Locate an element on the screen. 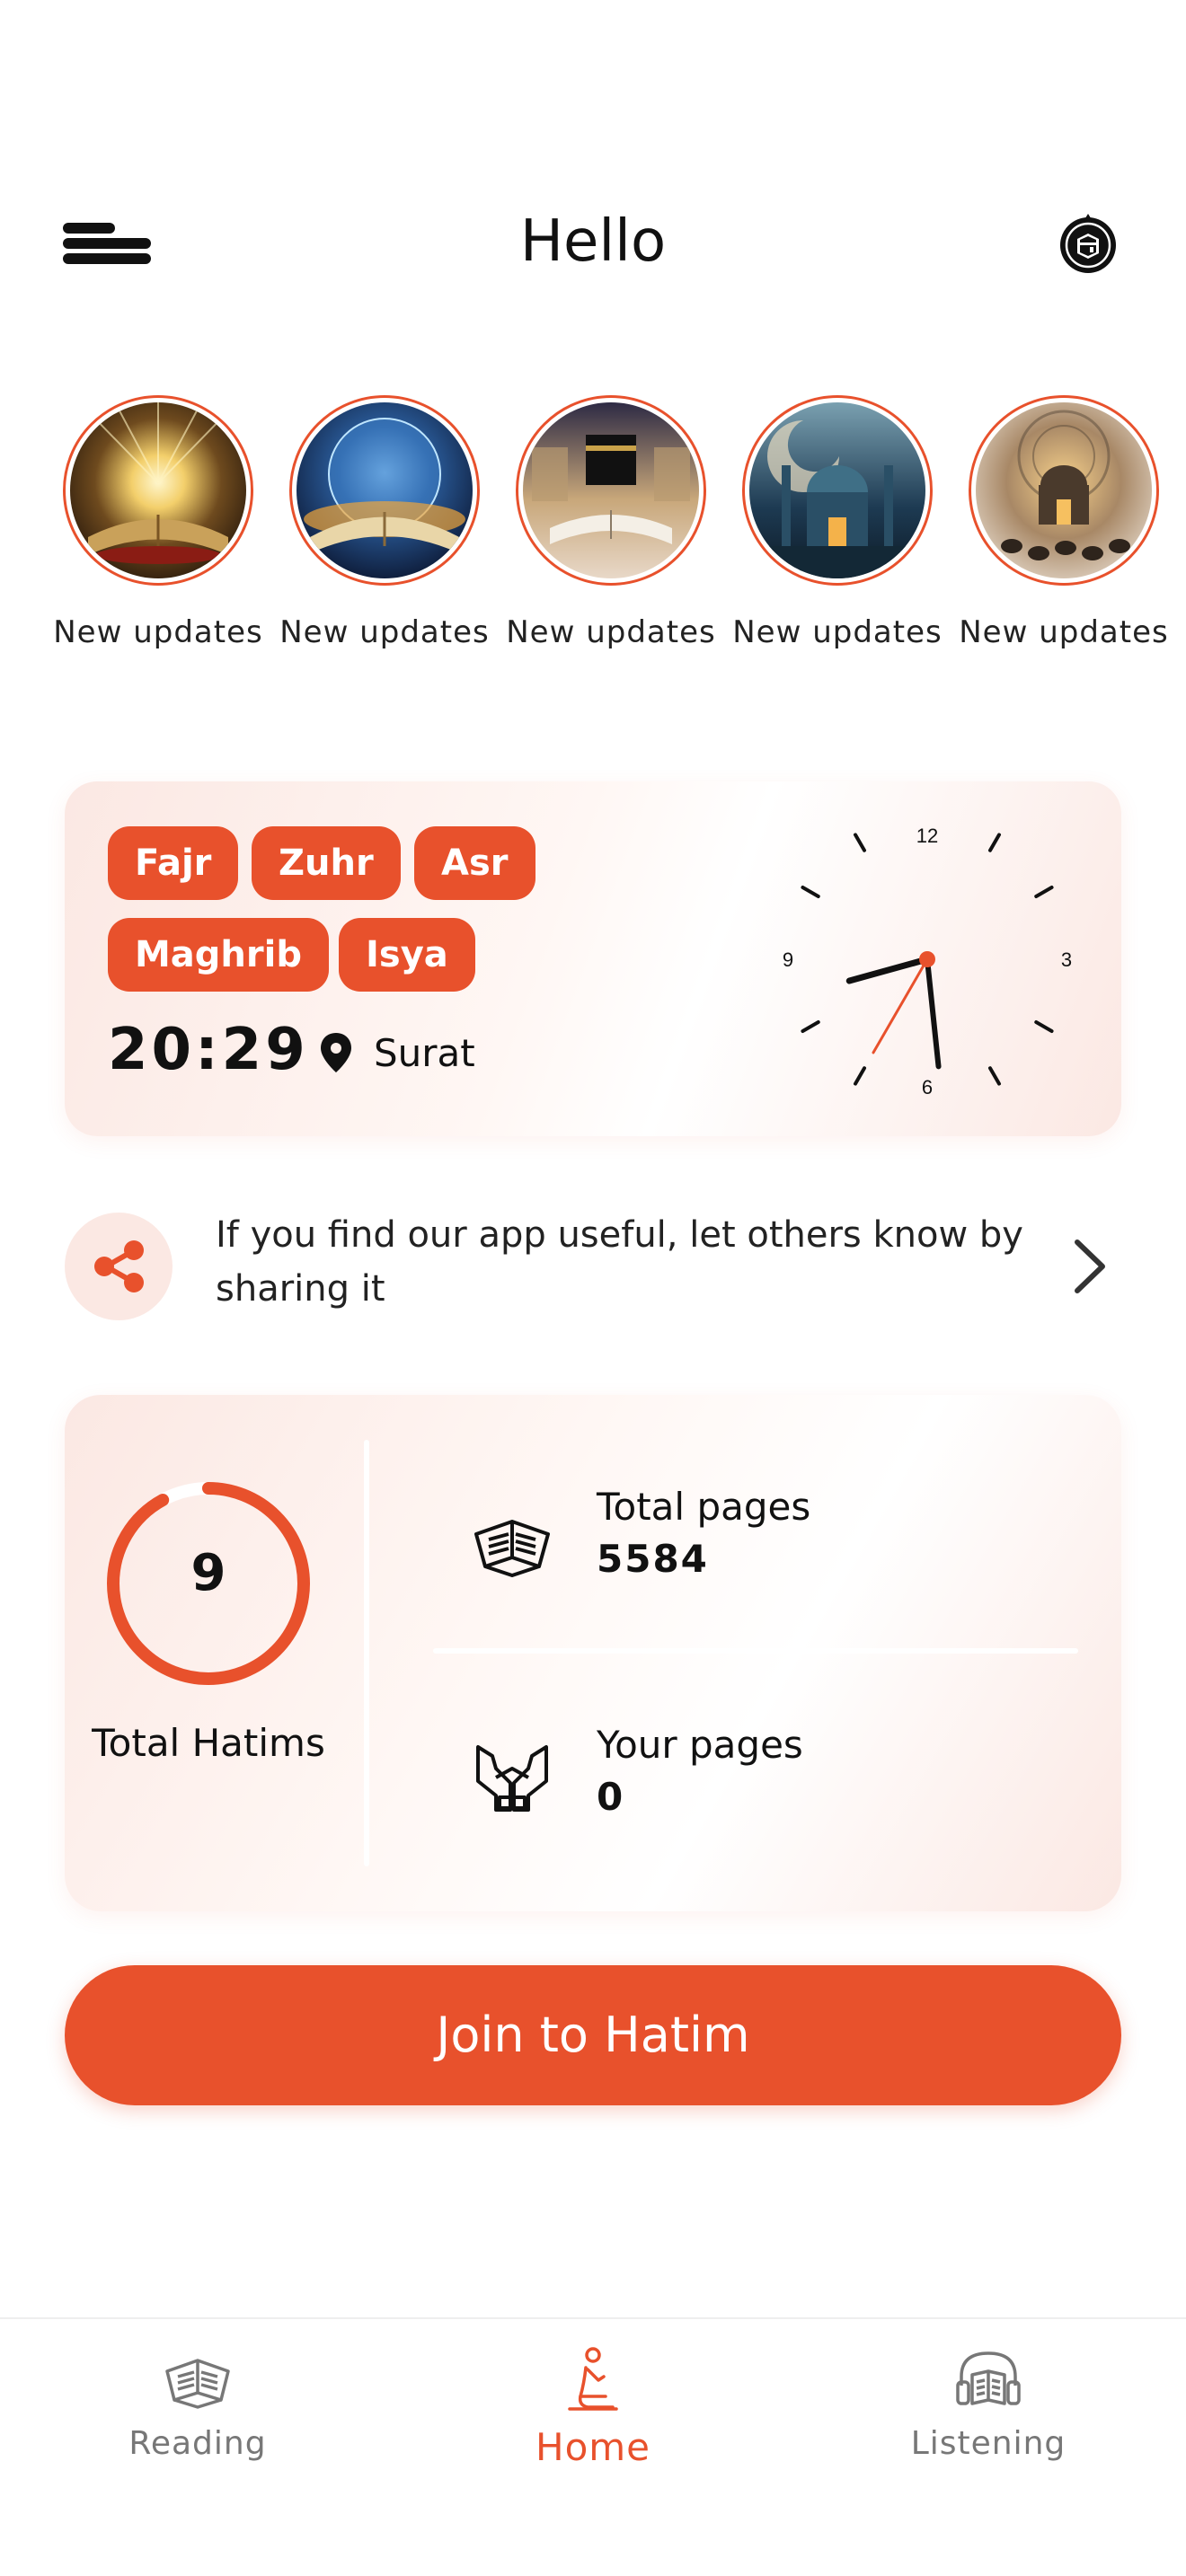 This screenshot has width=1186, height=2576. praying-hands-book-icon is located at coordinates (512, 1778).